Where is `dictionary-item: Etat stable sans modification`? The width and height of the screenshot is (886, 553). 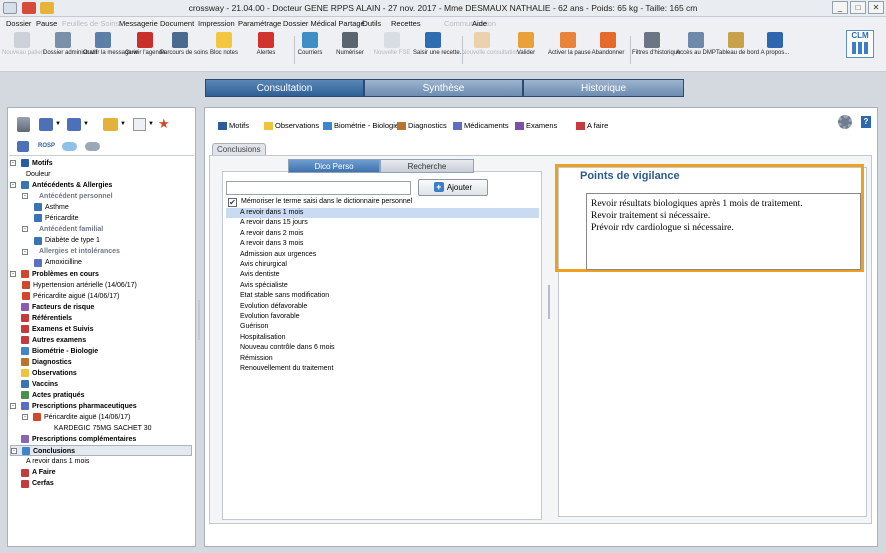 dictionary-item: Etat stable sans modification is located at coordinates (284, 296).